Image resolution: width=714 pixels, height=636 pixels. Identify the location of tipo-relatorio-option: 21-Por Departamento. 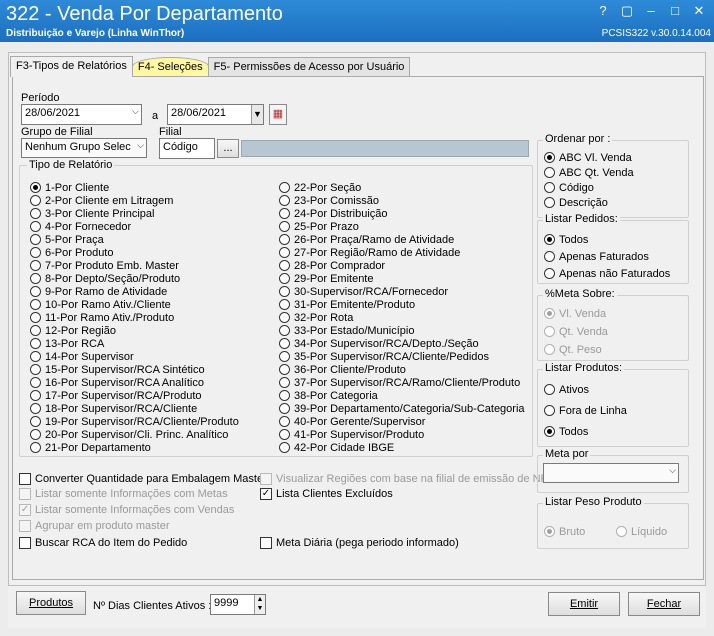
(90, 447).